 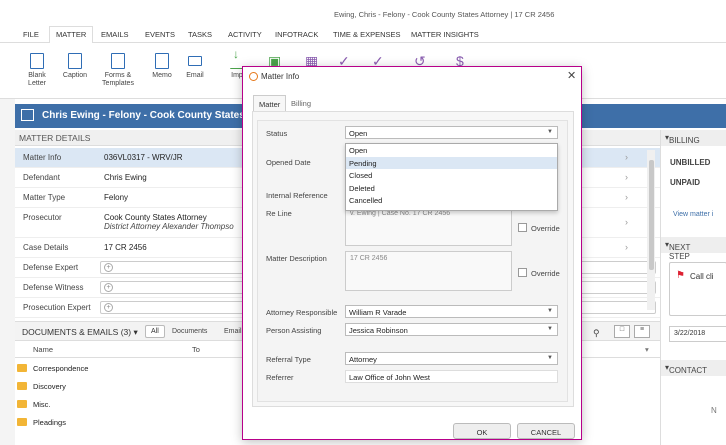 What do you see at coordinates (451, 311) in the screenshot?
I see `attorney-select: William R Varade ▼` at bounding box center [451, 311].